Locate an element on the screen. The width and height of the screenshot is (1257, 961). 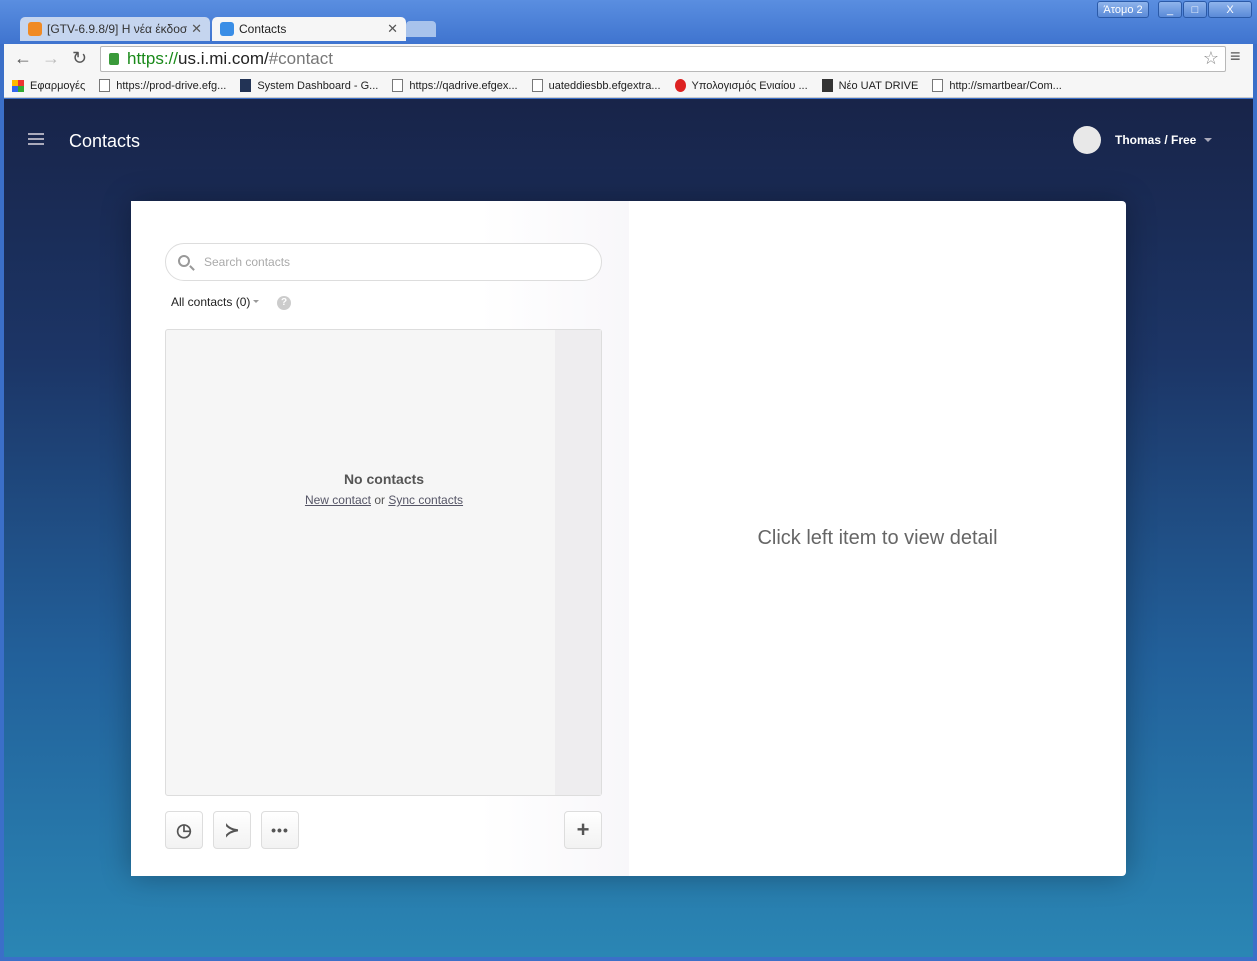
empty-state: No contacts New contact or Sync contacts is located at coordinates (384, 489).